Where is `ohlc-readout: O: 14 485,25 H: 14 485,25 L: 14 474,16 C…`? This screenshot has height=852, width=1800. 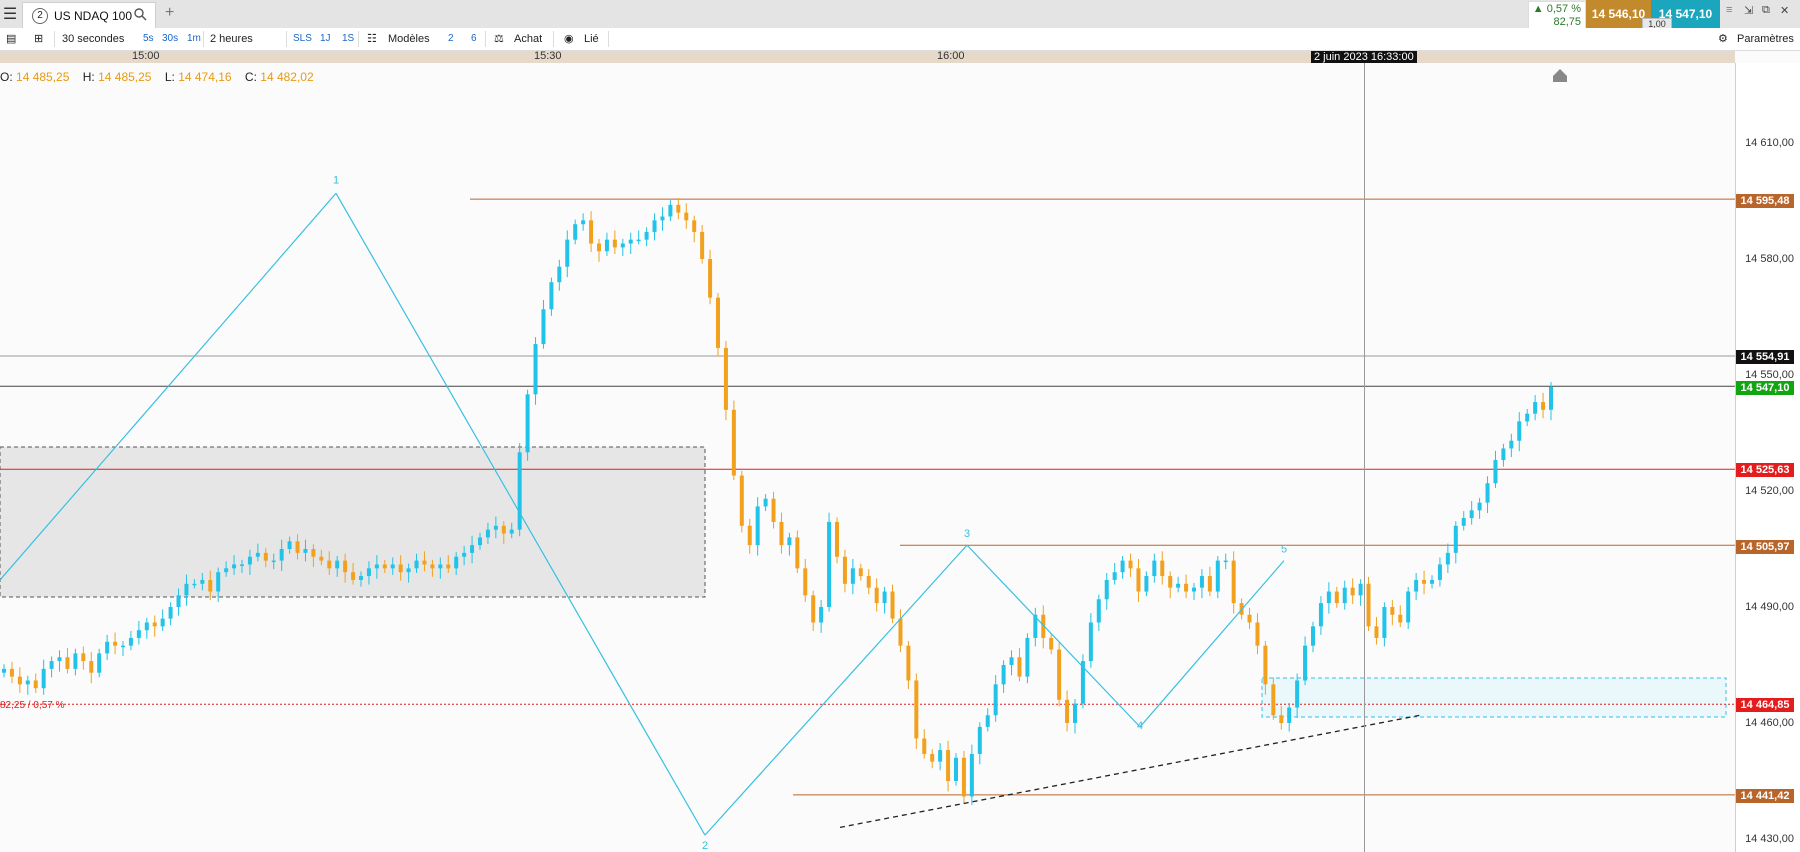
ohlc-readout: O: 14 485,25 H: 14 485,25 L: 14 474,16 C… is located at coordinates (162, 77).